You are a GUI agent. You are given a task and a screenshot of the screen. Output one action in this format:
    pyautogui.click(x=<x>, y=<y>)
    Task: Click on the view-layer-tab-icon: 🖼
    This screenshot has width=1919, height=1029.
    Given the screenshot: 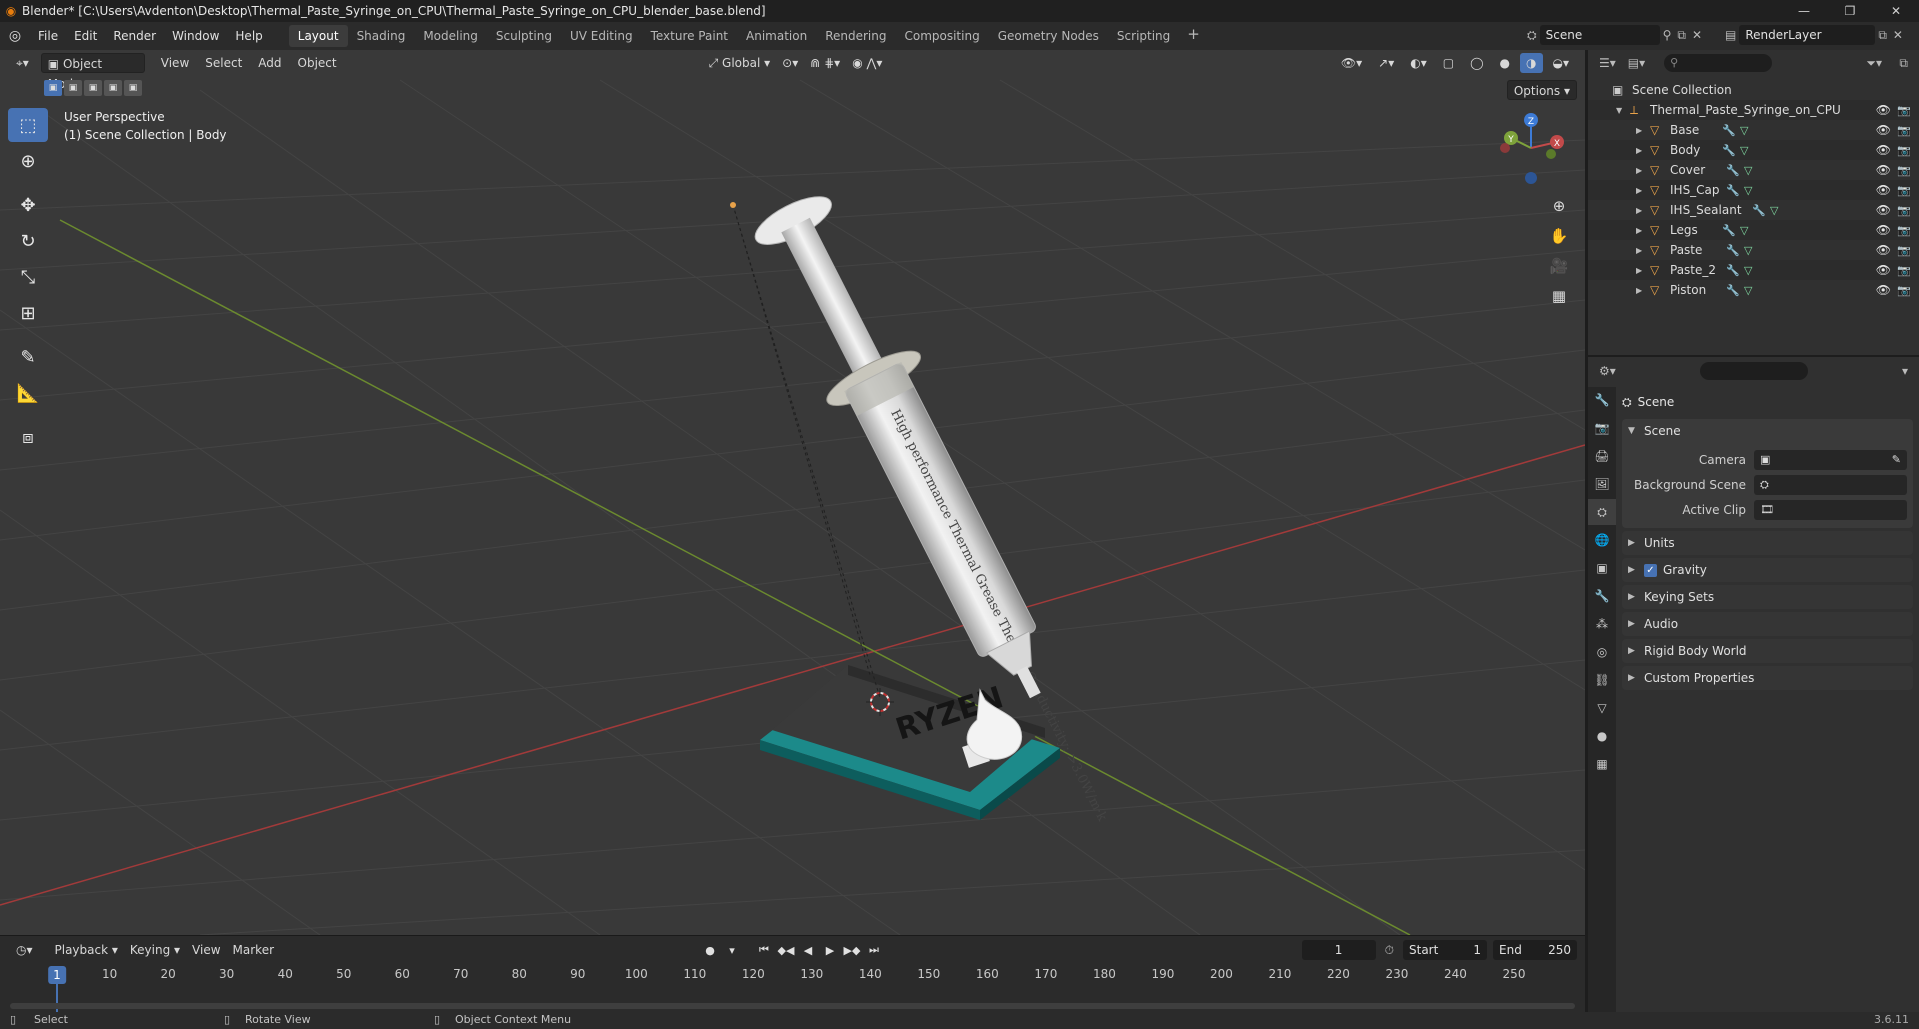 What is the action you would take?
    pyautogui.click(x=1602, y=484)
    